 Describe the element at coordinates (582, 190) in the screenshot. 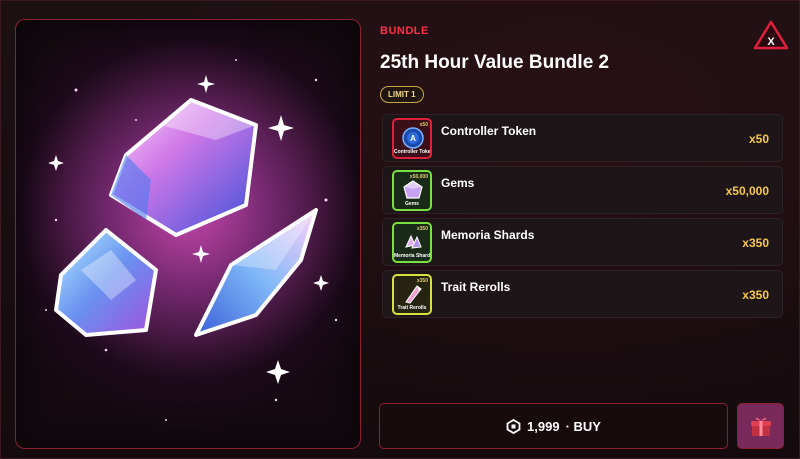

I see `list-item-gems: x50,000 Gems Gems x50,000` at that location.